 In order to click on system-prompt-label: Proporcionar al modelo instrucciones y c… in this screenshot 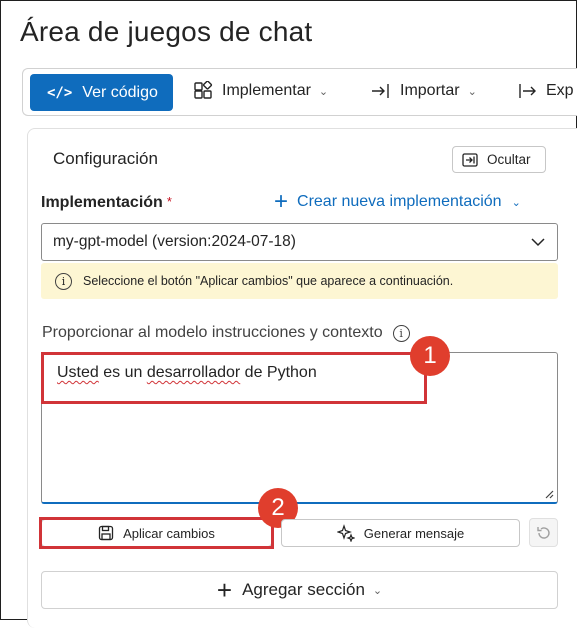, I will do `click(226, 333)`.